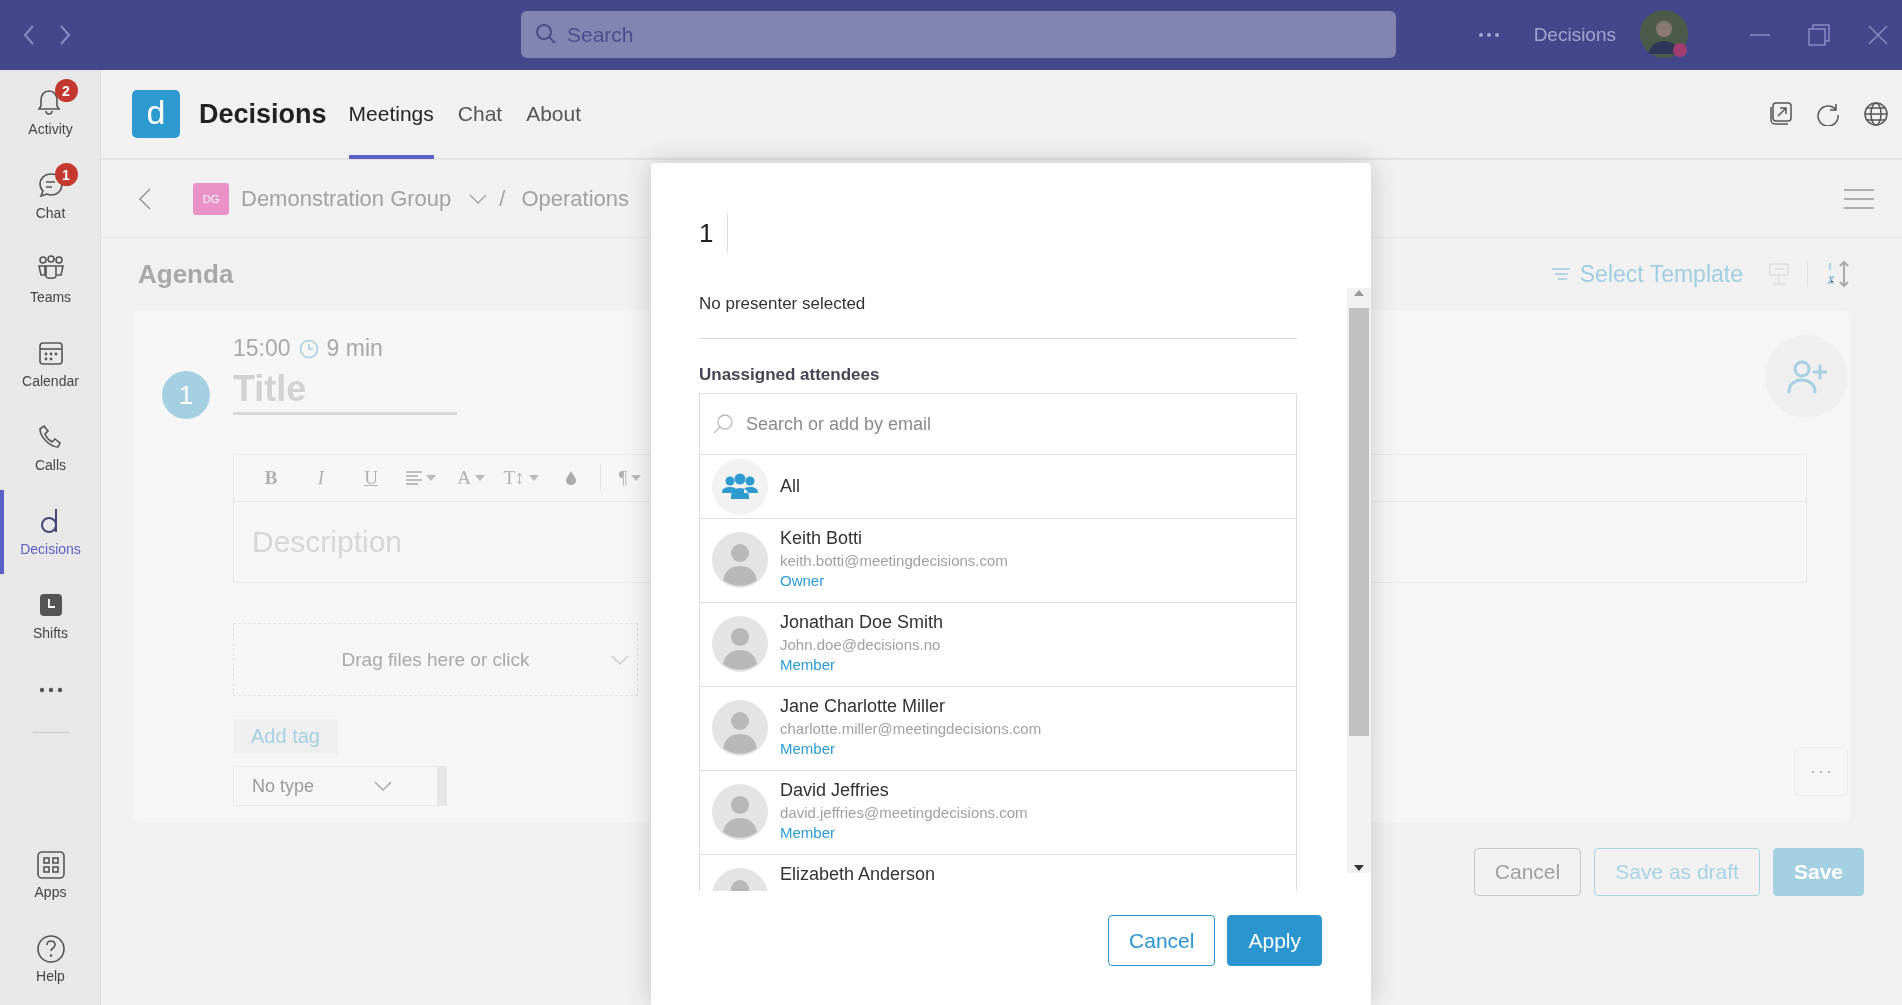 The image size is (1902, 1005). Describe the element at coordinates (50, 949) in the screenshot. I see `help-icon` at that location.